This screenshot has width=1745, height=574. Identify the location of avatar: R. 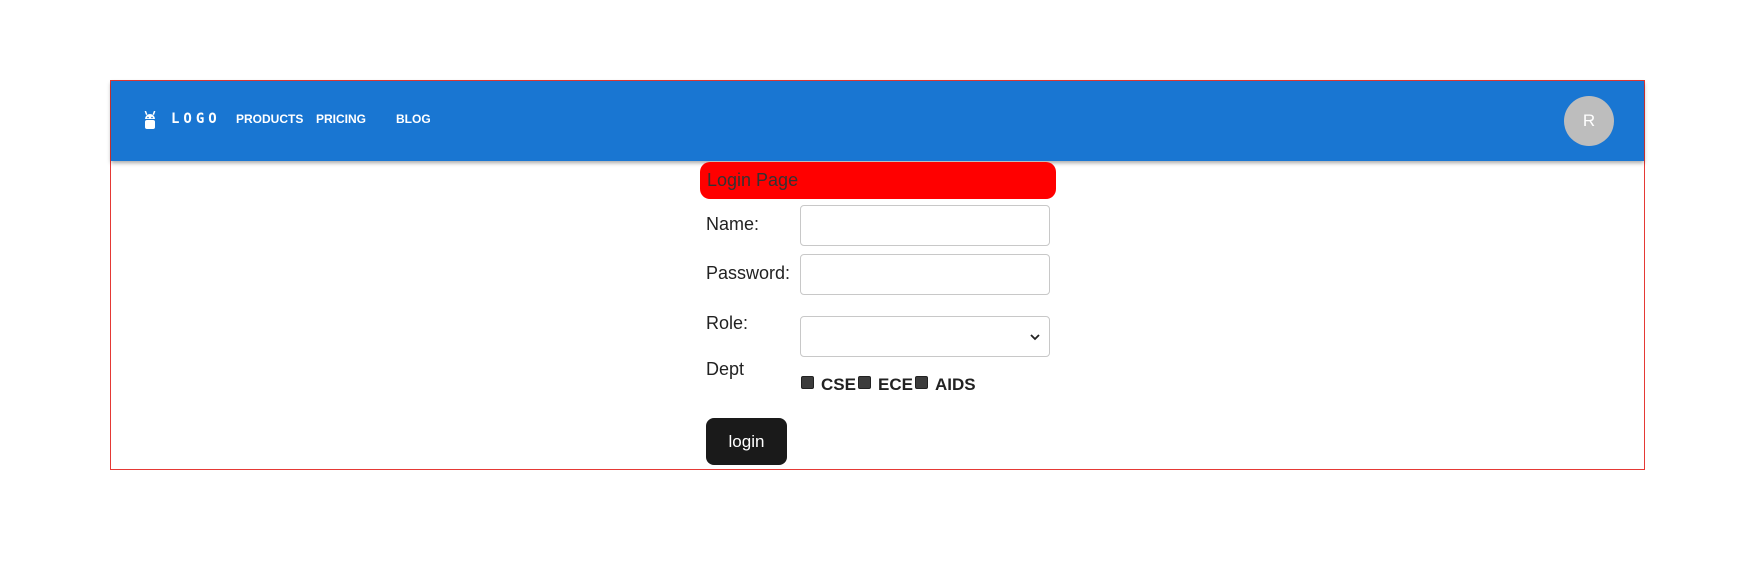
(1589, 121).